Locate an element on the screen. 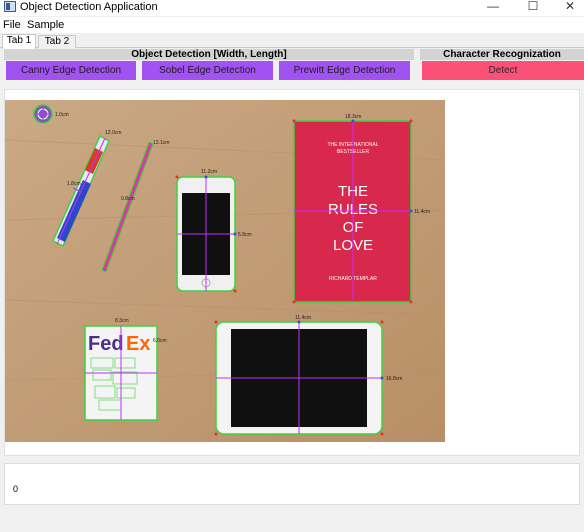  menu-bar: File Sample is located at coordinates (292, 25).